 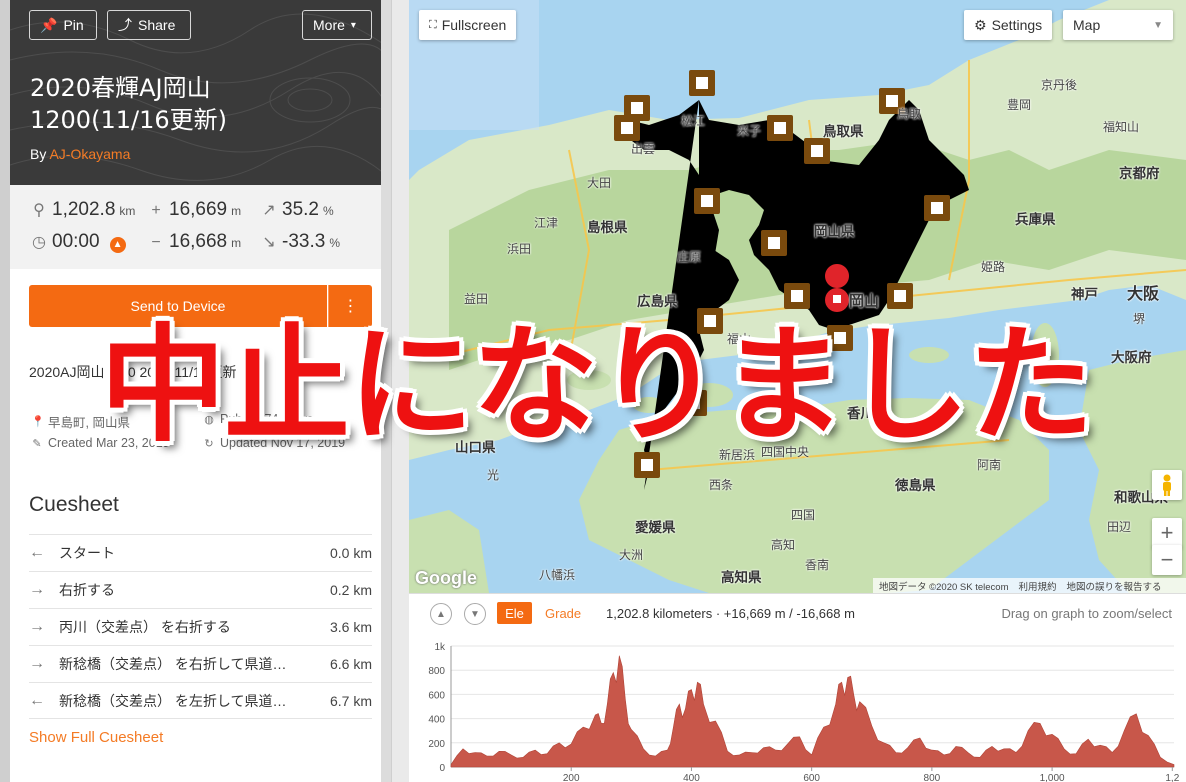 I want to click on route-title-line2: 1200(11/16更新), so click(x=128, y=120).